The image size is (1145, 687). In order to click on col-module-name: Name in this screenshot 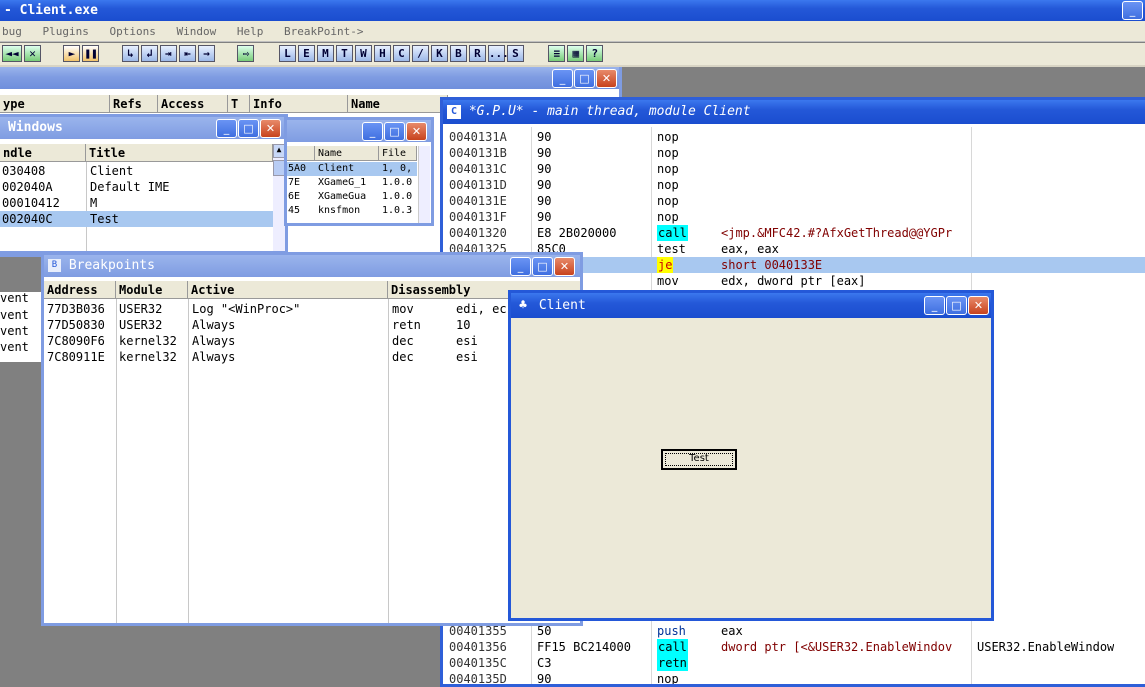, I will do `click(347, 153)`.